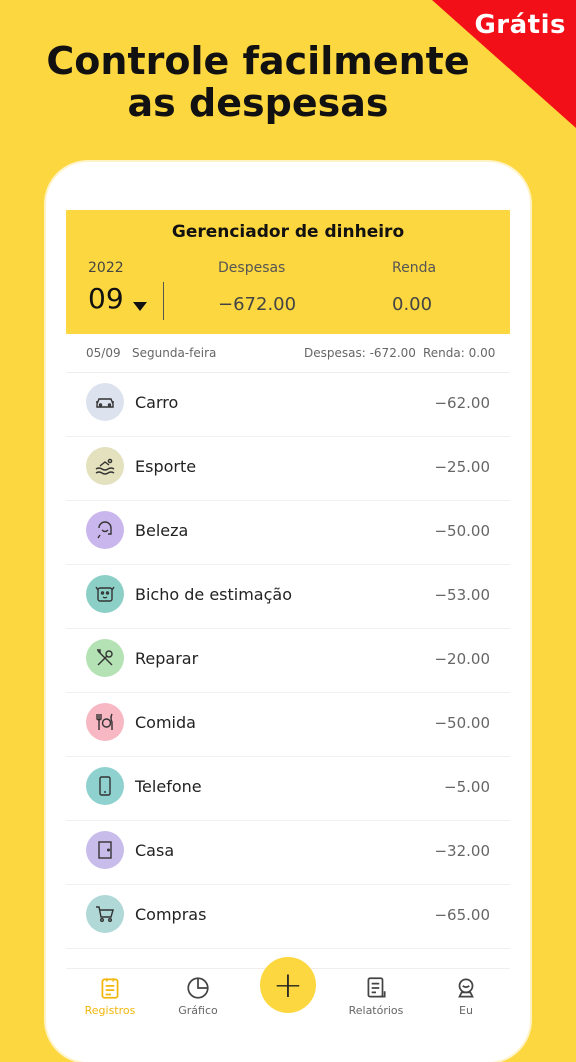 Image resolution: width=576 pixels, height=1062 pixels. Describe the element at coordinates (171, 914) in the screenshot. I see `category-name: Compras` at that location.